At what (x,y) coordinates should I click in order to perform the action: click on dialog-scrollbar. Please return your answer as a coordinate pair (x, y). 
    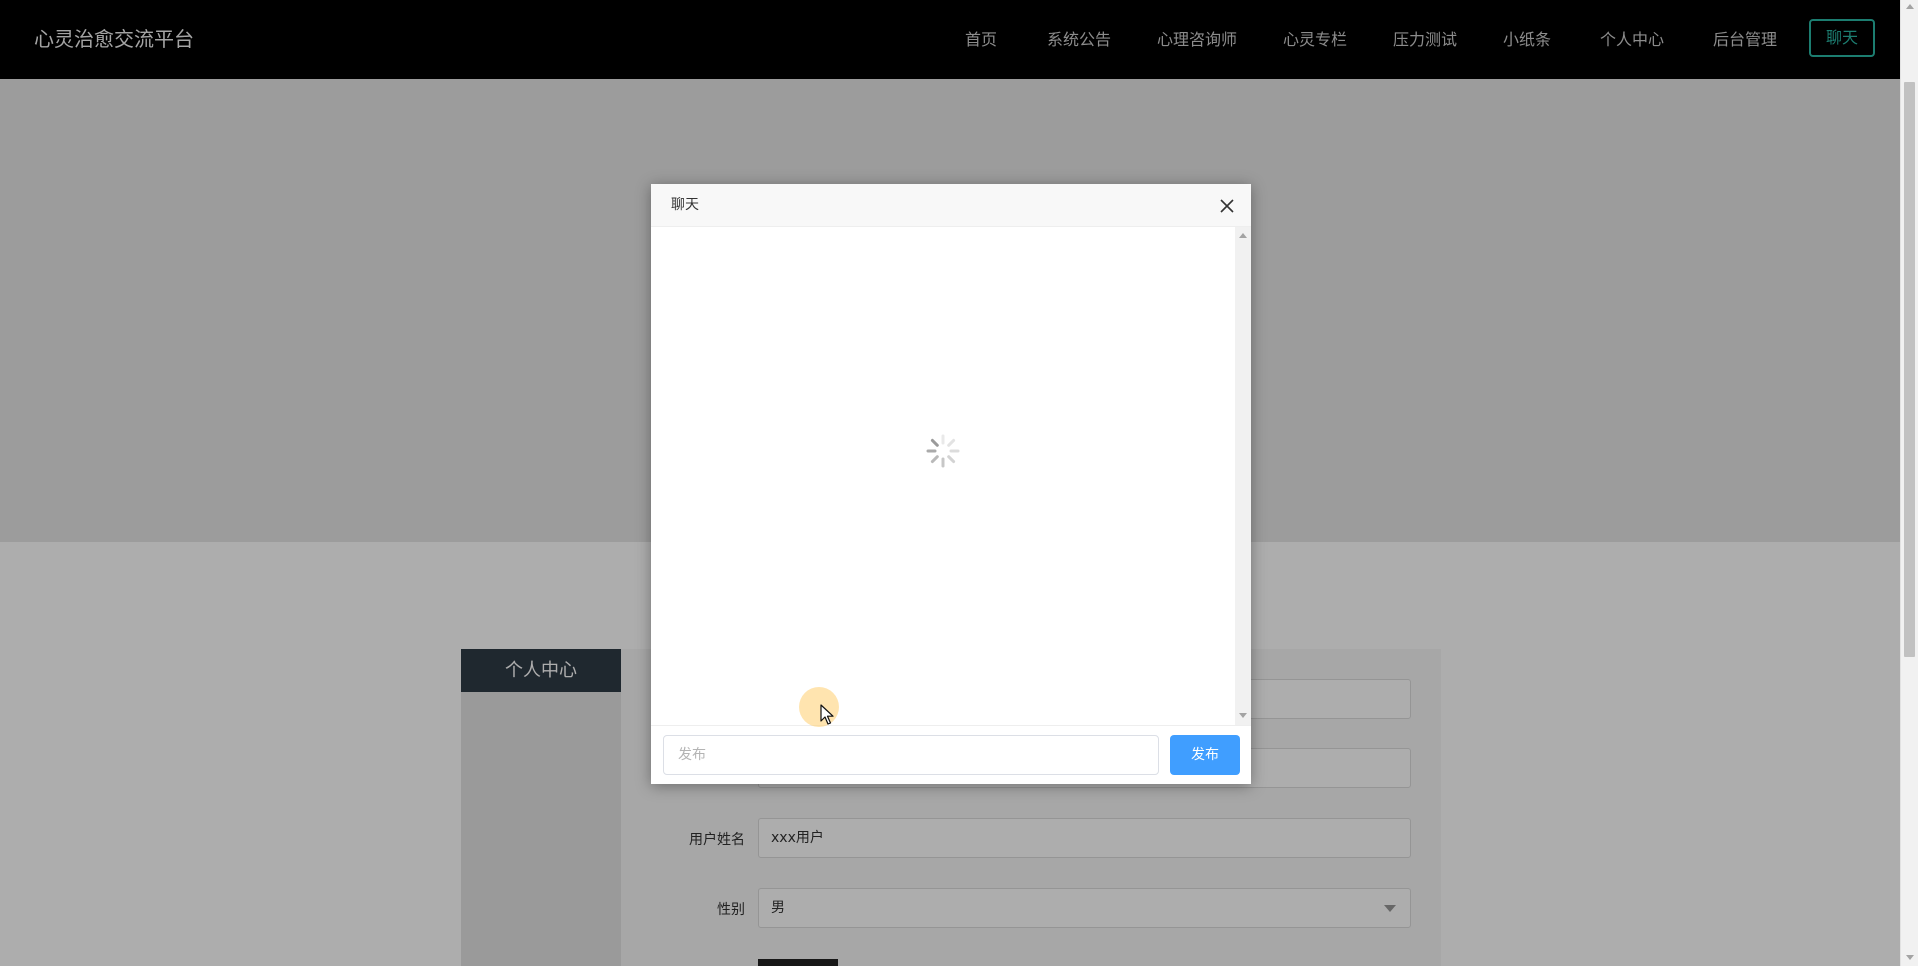
    Looking at the image, I should click on (1243, 476).